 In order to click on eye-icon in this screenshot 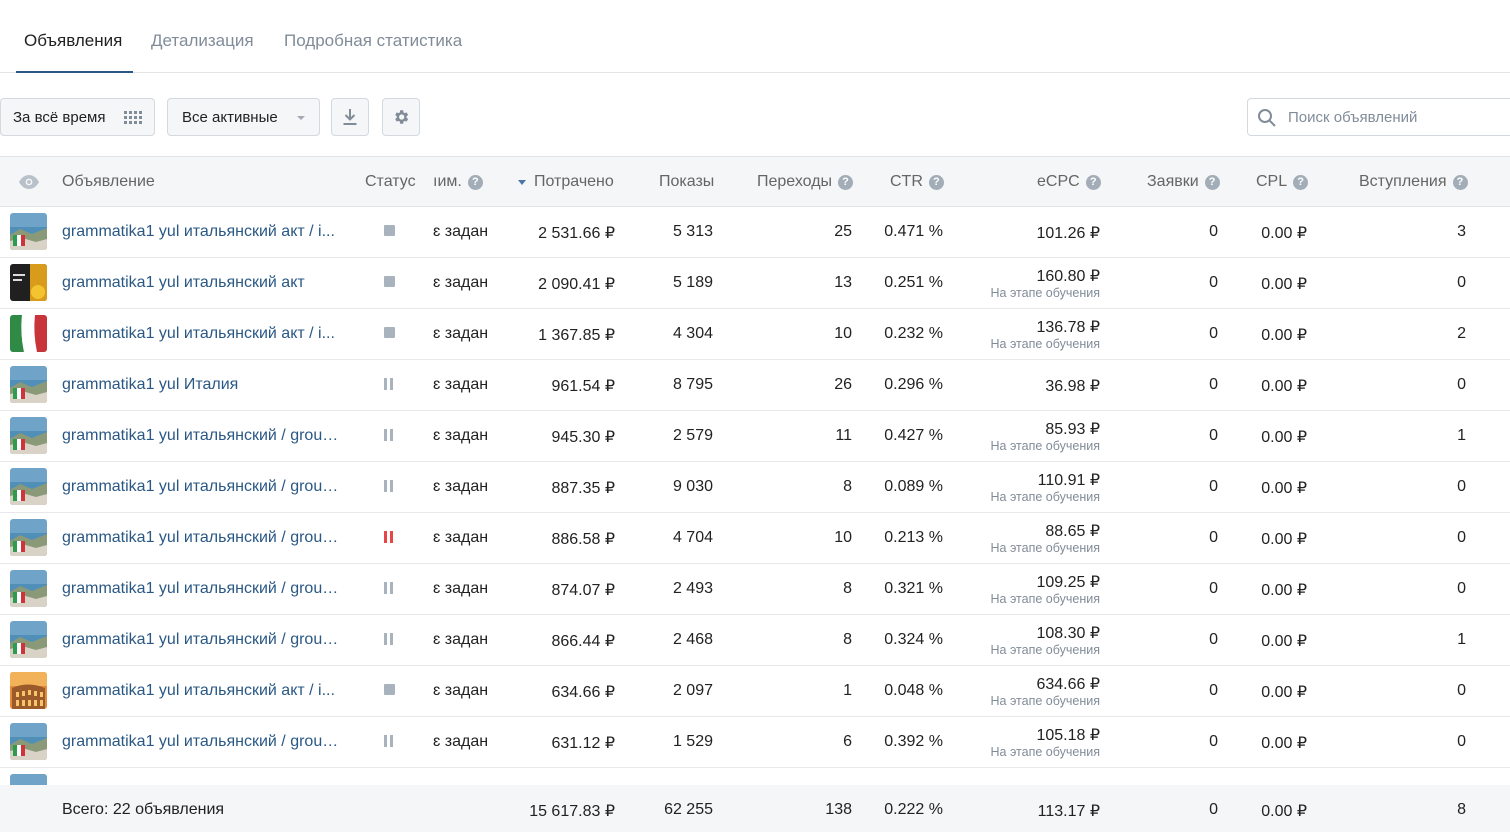, I will do `click(29, 182)`.